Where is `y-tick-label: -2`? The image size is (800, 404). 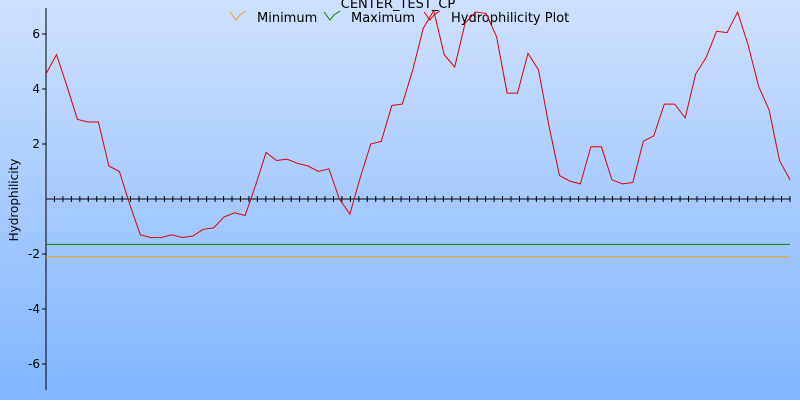 y-tick-label: -2 is located at coordinates (34, 254).